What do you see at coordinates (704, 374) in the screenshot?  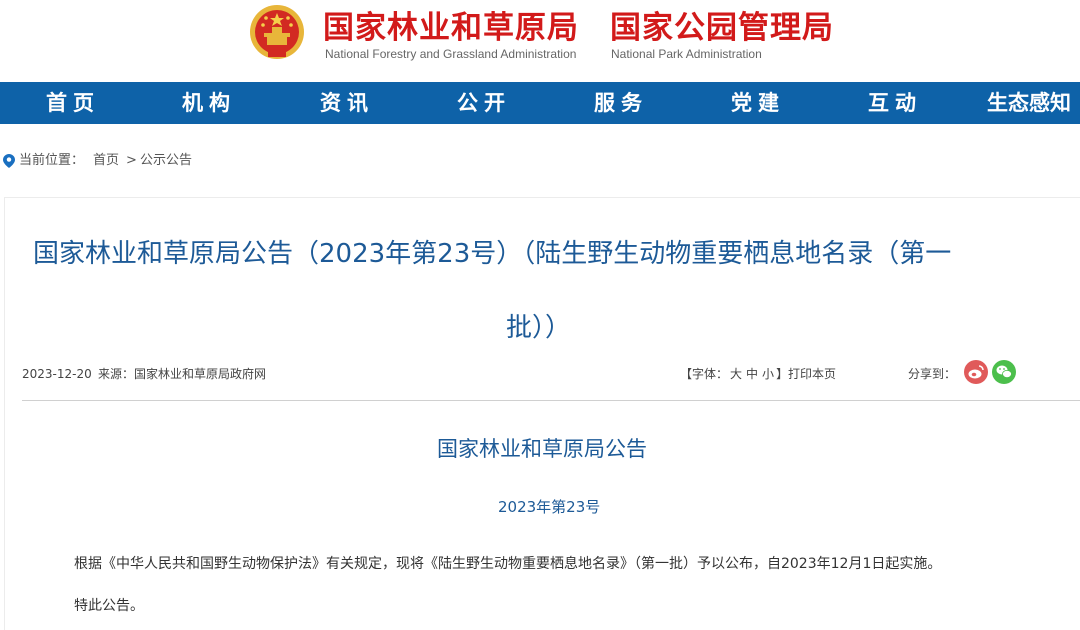 I see `font-size-prefix: 【字体：` at bounding box center [704, 374].